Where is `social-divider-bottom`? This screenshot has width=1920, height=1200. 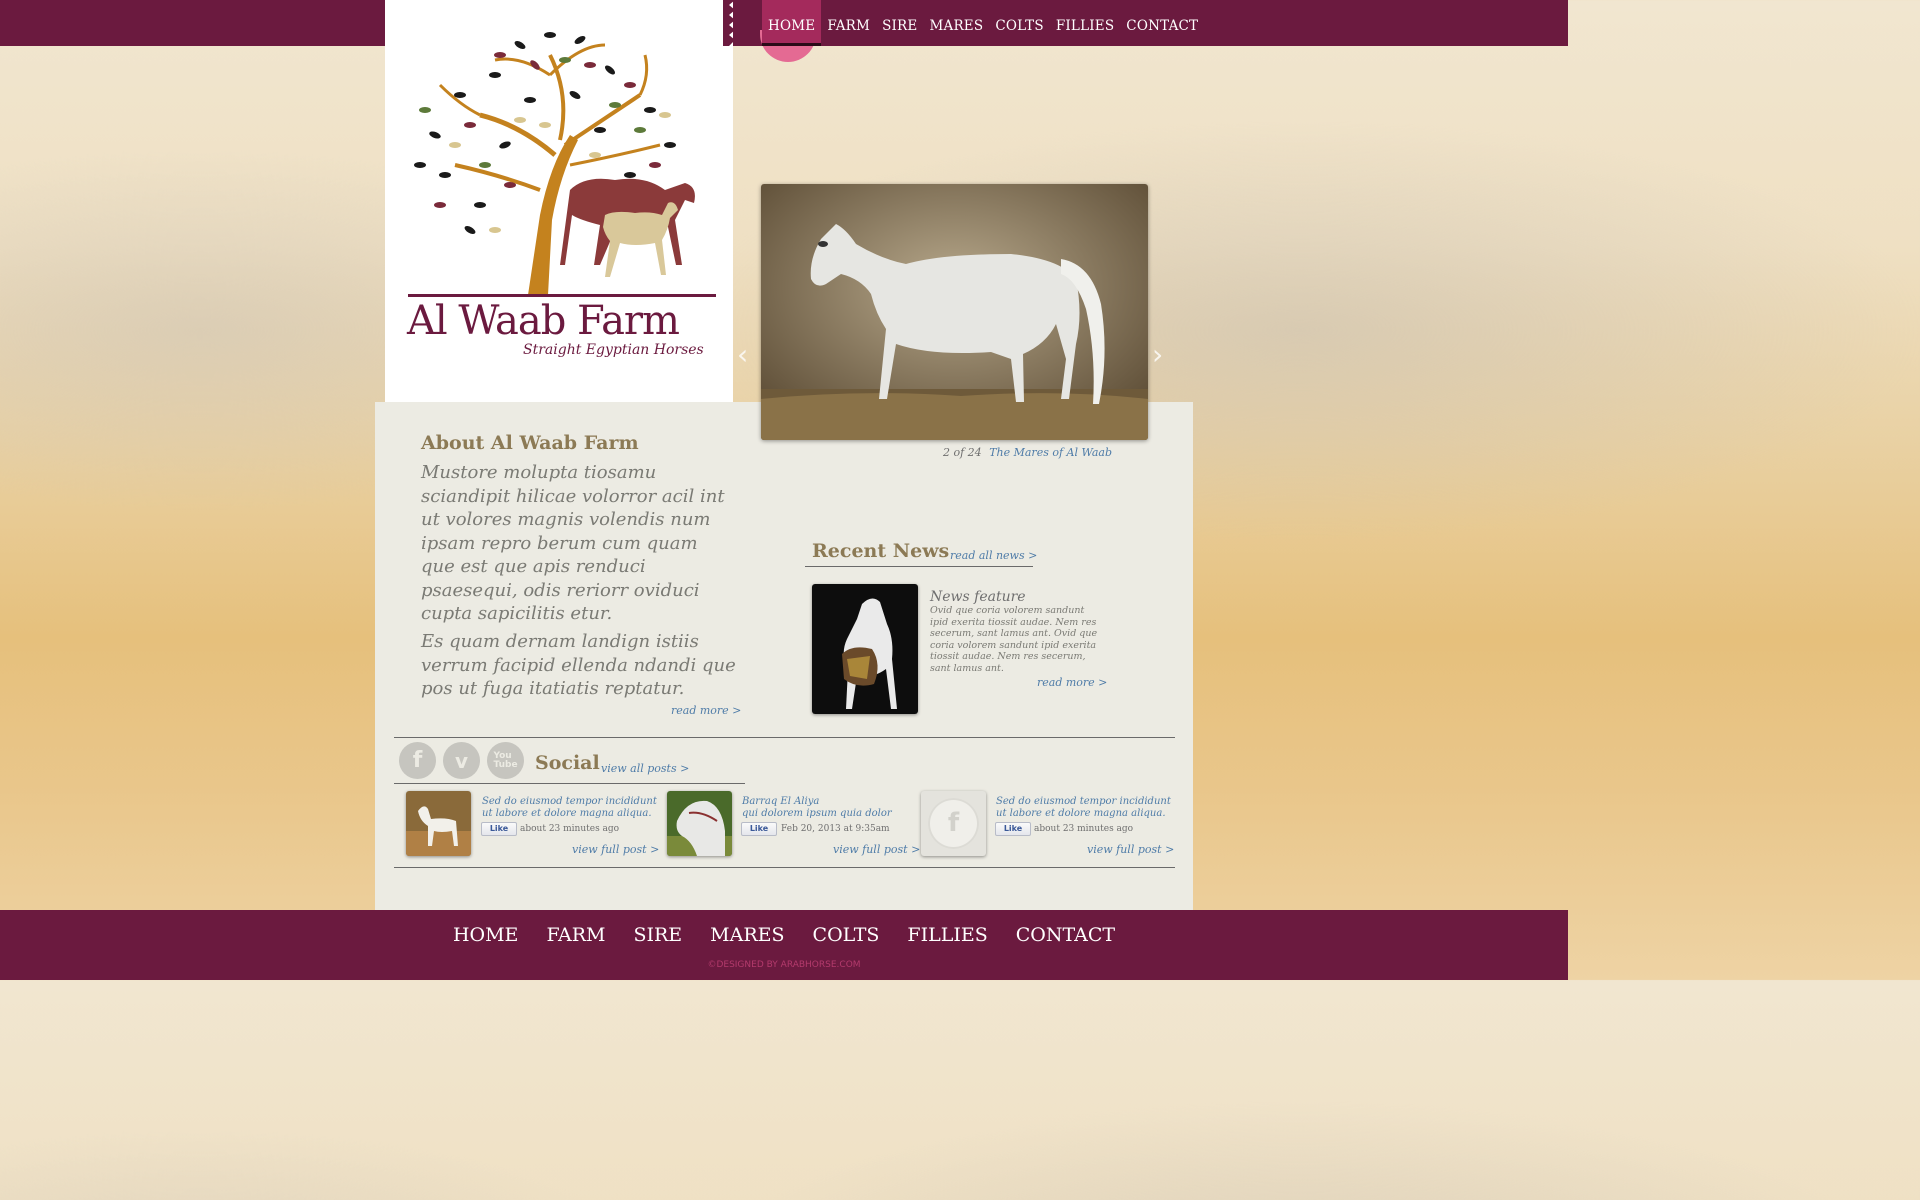
social-divider-bottom is located at coordinates (784, 867).